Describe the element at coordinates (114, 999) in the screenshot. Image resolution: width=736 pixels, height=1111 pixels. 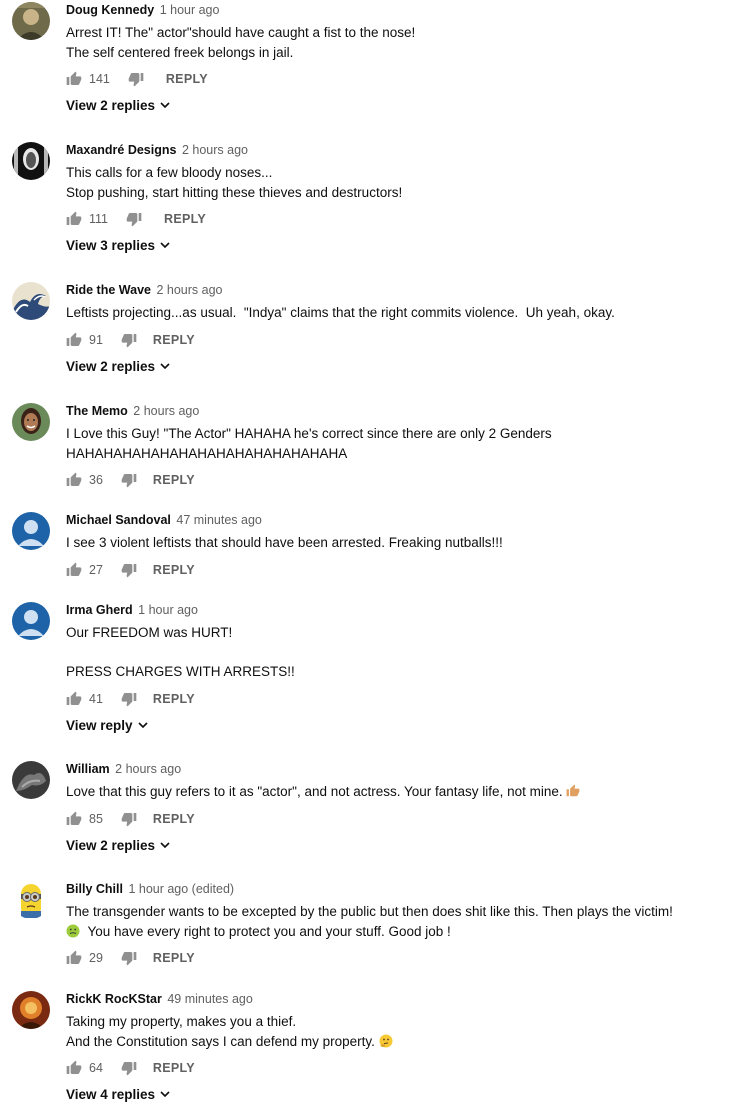
I see `author-name: RickK RocKStar` at that location.